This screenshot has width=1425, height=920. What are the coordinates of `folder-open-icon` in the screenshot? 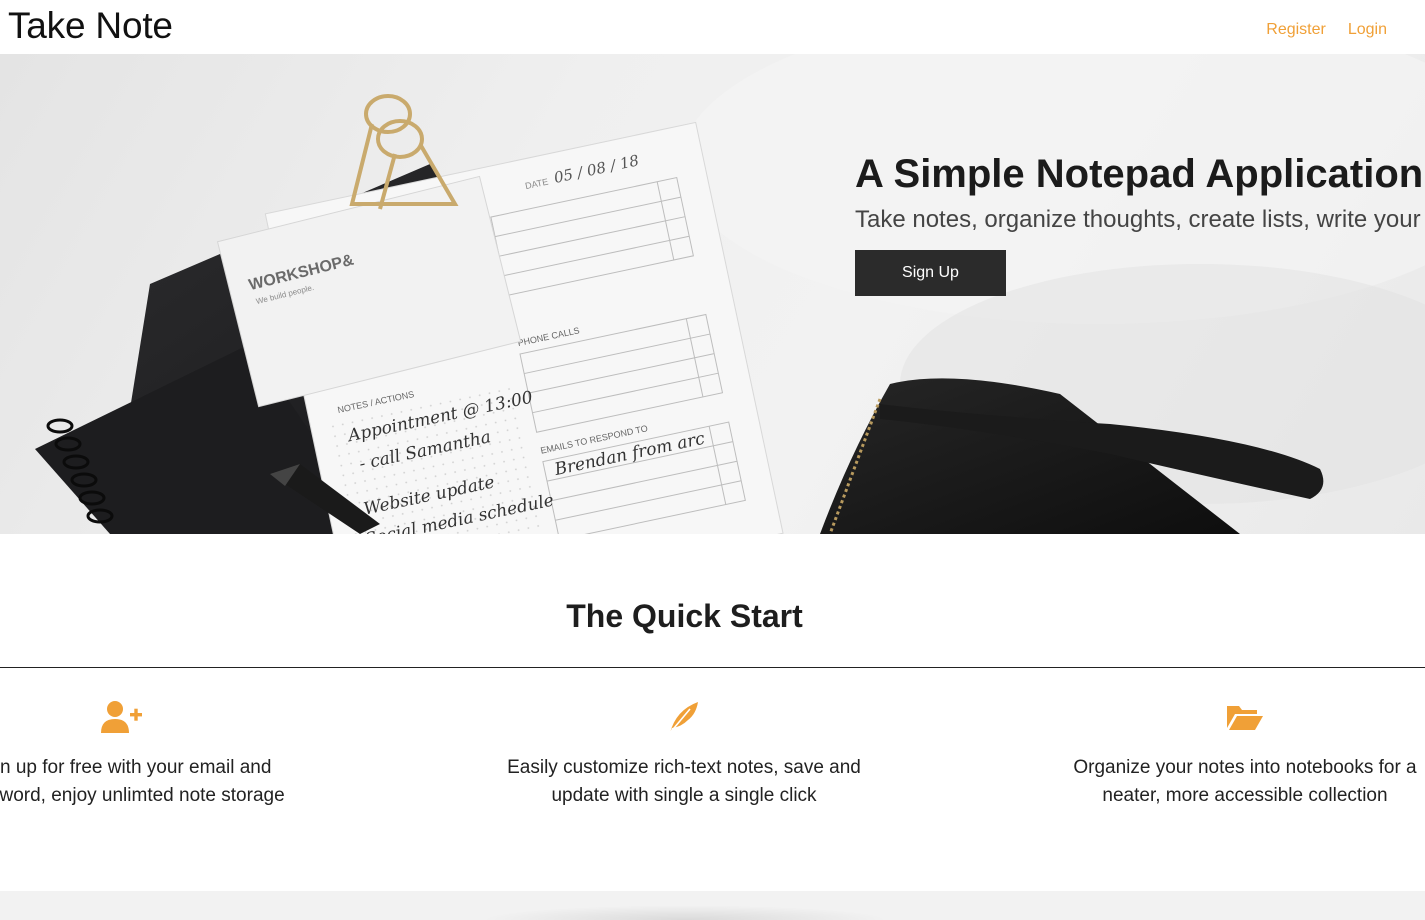 It's located at (1245, 718).